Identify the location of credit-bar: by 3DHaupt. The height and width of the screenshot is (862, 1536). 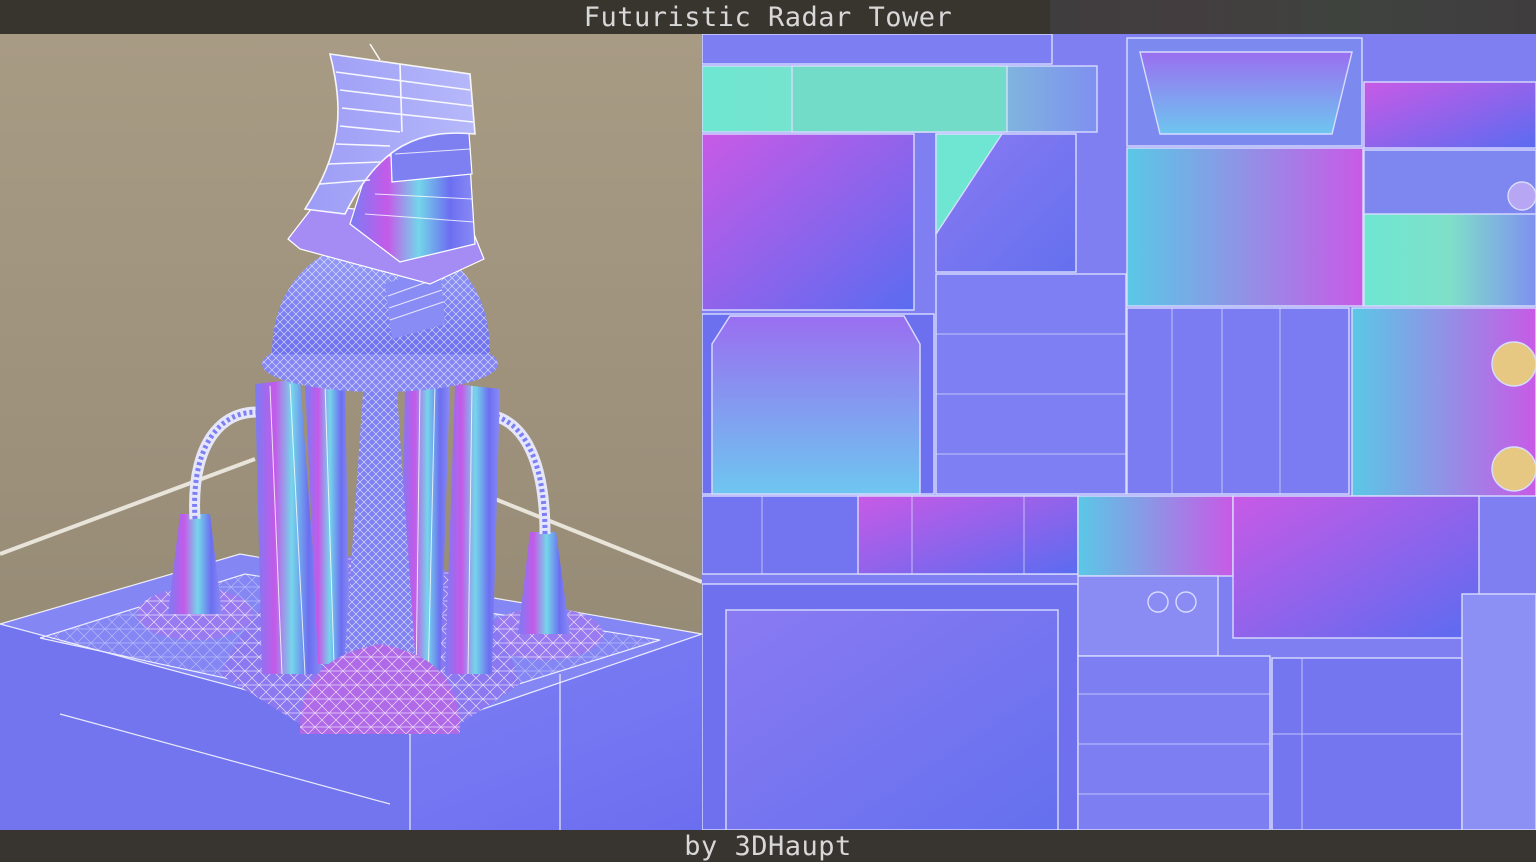
(768, 846).